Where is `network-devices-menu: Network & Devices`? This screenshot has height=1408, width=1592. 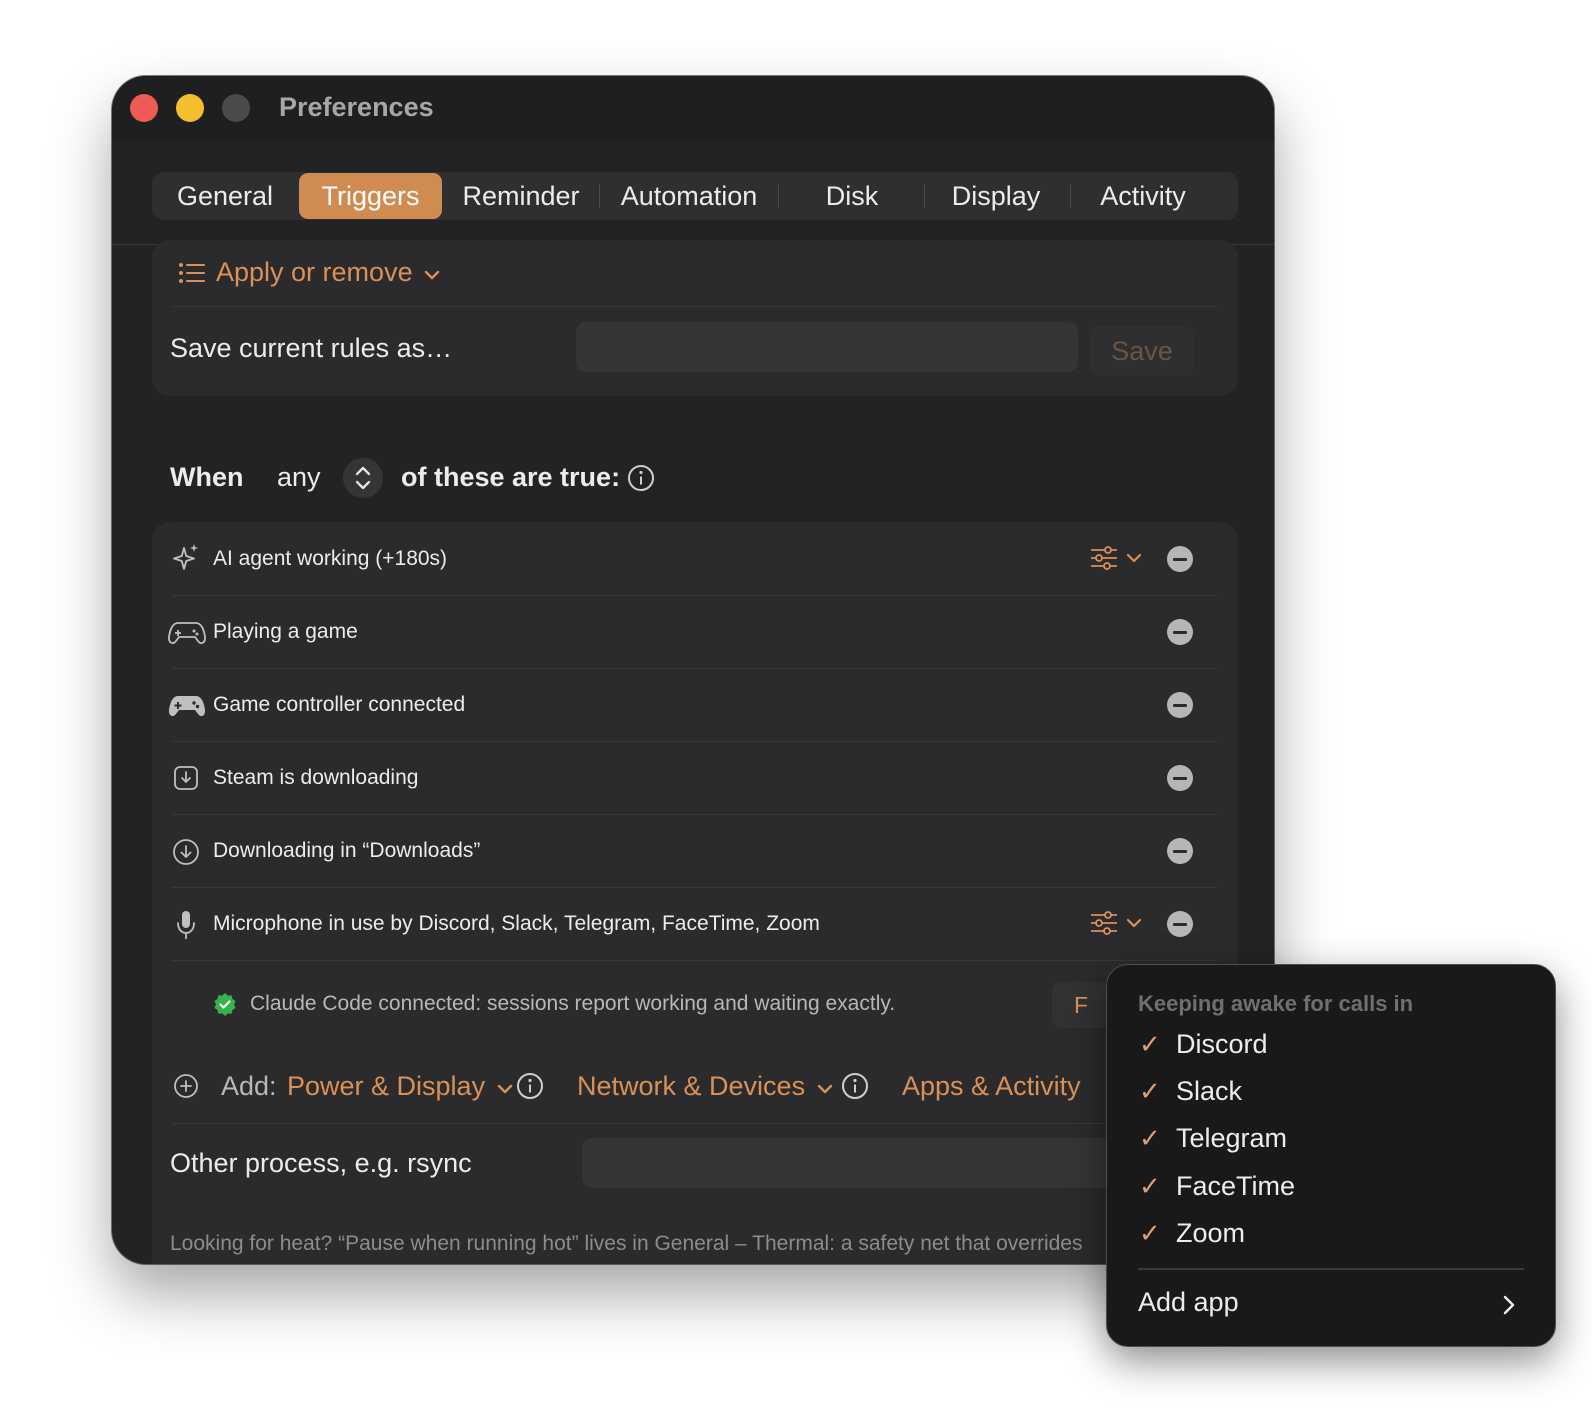
network-devices-menu: Network & Devices is located at coordinates (705, 1086).